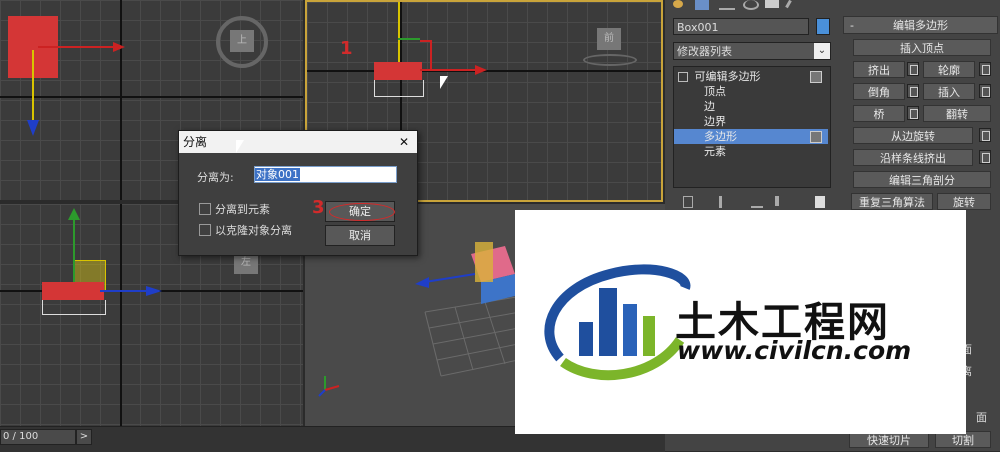 The image size is (1000, 452). Describe the element at coordinates (404, 142) in the screenshot. I see `close-icon: ✕` at that location.